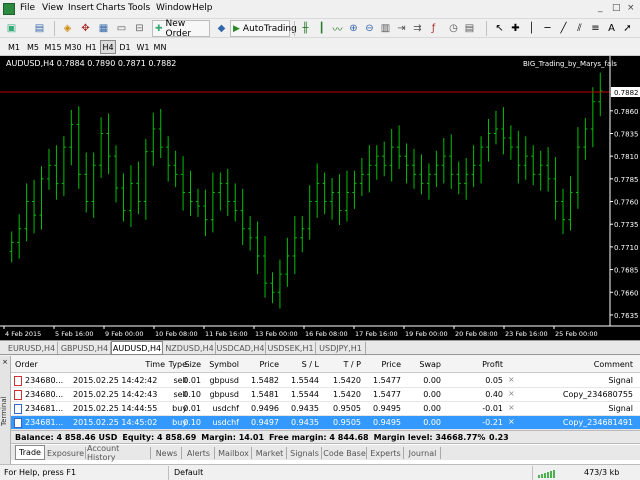 The width and height of the screenshot is (640, 480). I want to click on status-profile: Default, so click(188, 472).